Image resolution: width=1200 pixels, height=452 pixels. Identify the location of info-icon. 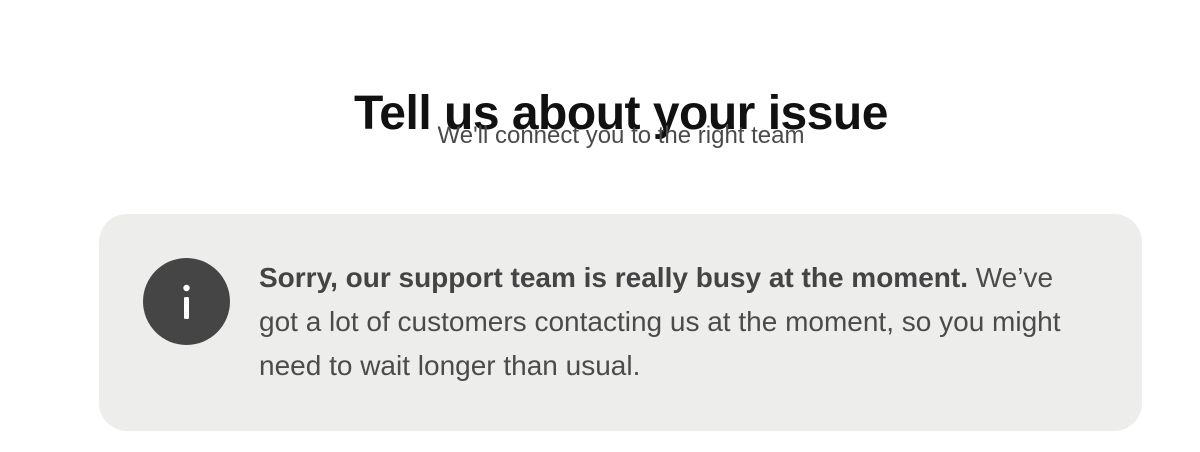
(186, 301).